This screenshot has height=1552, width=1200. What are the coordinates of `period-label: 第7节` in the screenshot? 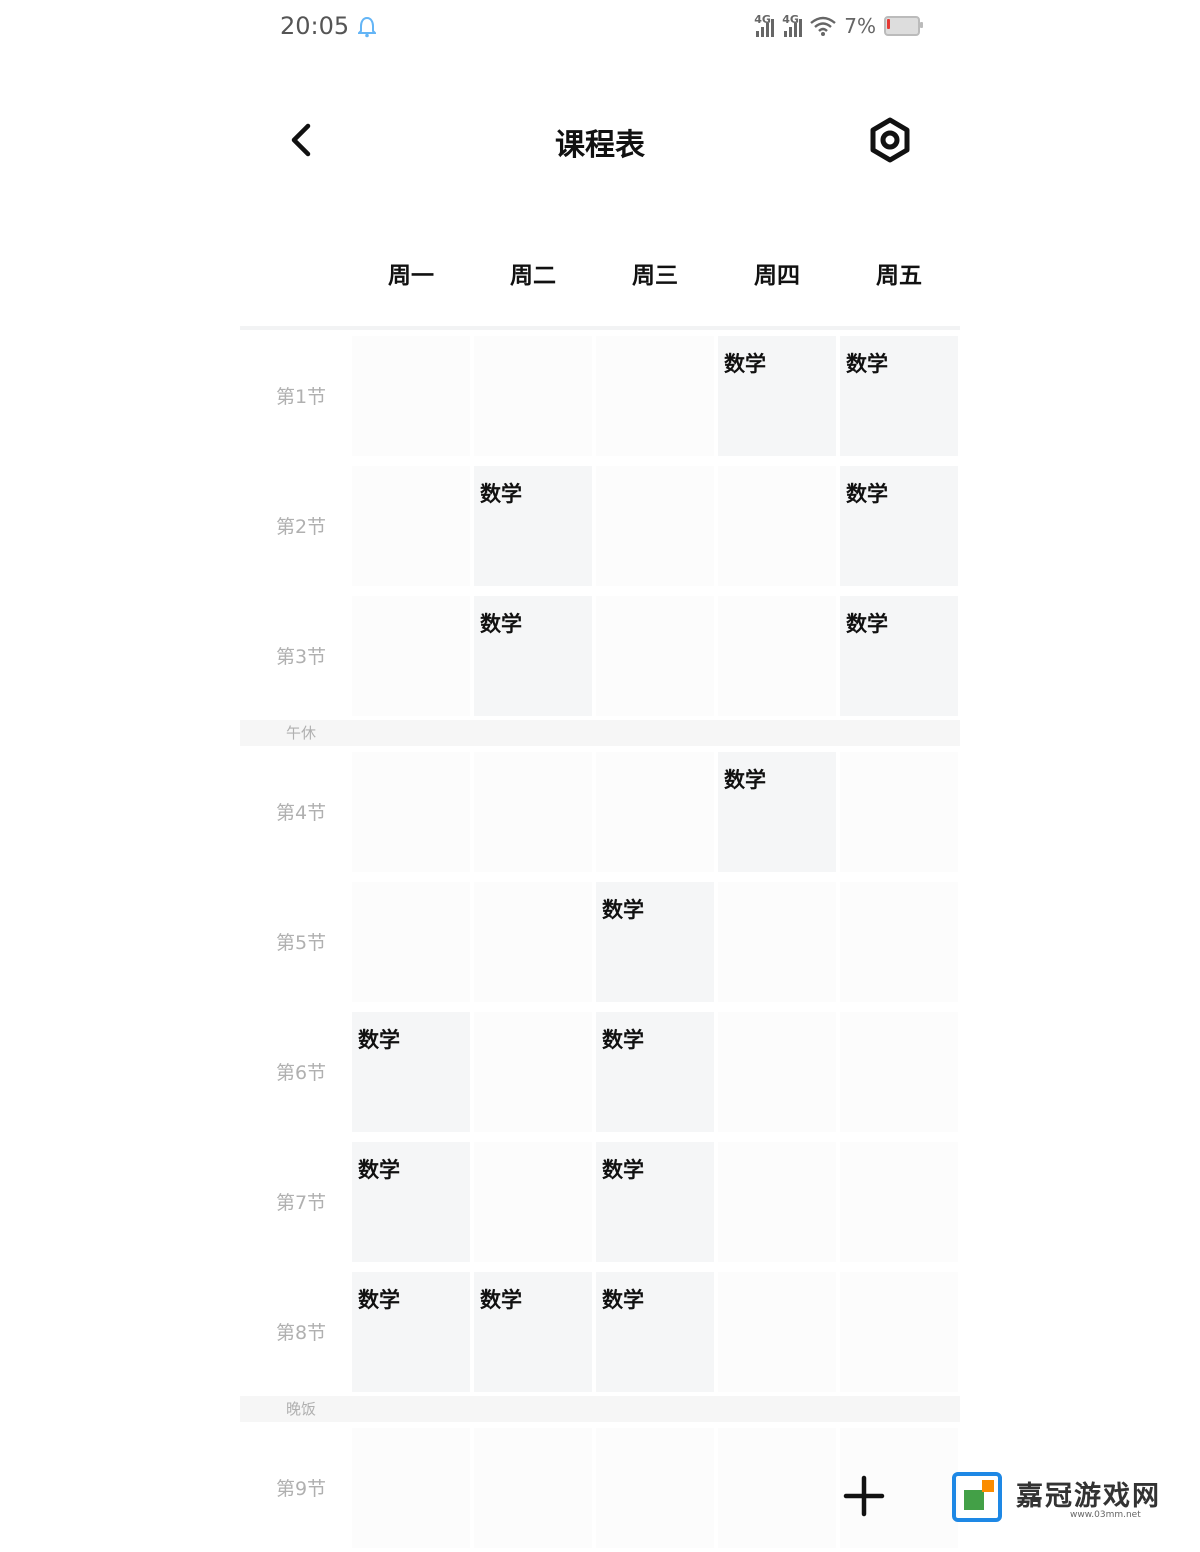 It's located at (301, 1202).